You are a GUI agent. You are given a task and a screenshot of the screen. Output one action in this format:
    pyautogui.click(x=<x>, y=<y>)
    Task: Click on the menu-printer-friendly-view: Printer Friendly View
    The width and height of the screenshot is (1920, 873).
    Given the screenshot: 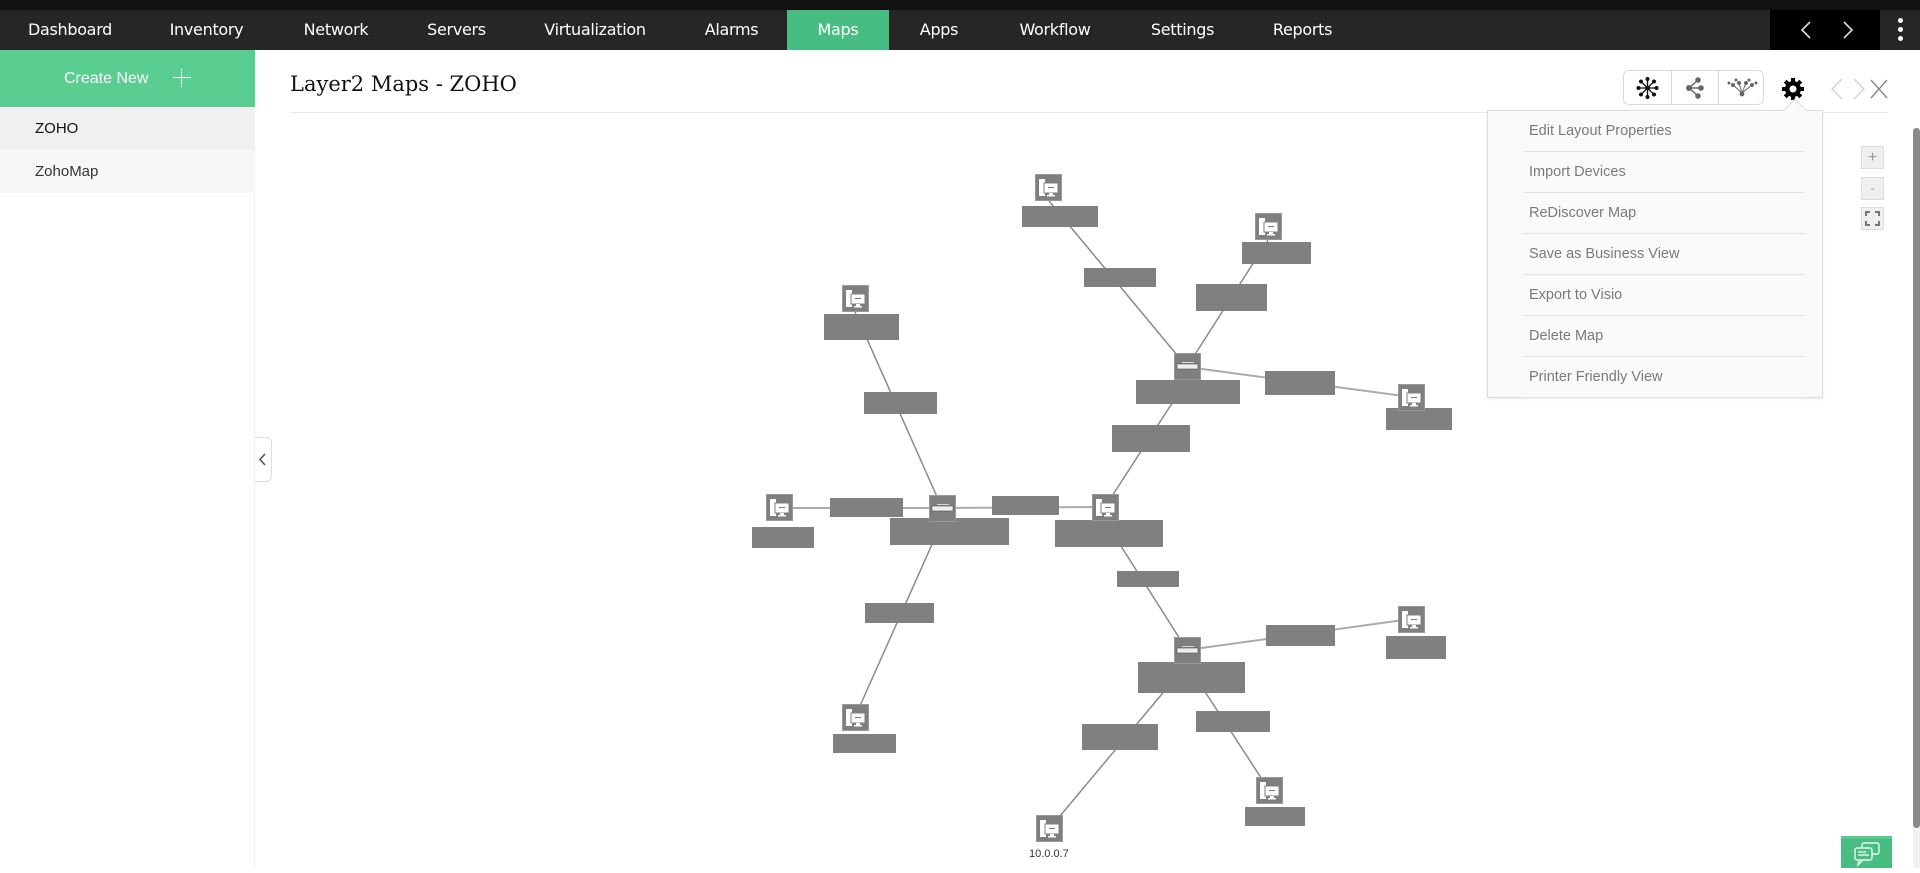 What is the action you would take?
    pyautogui.click(x=1664, y=377)
    